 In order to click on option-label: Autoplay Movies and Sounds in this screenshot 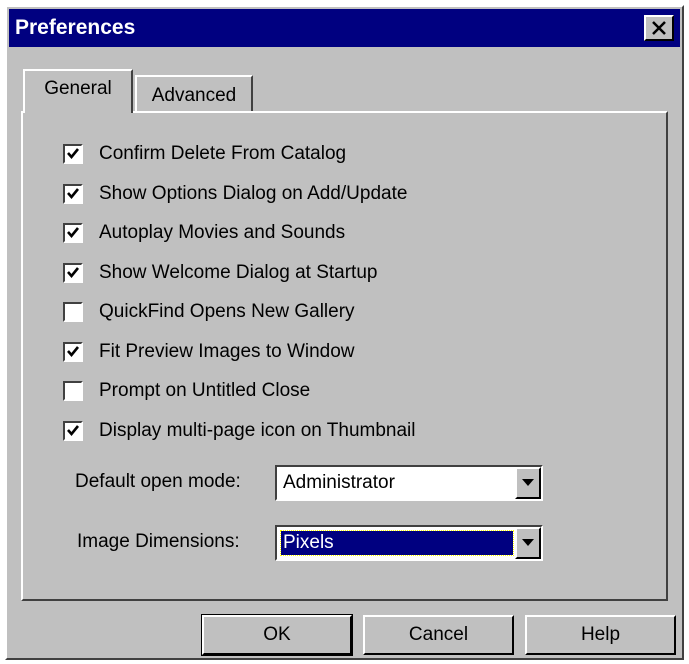, I will do `click(222, 232)`.